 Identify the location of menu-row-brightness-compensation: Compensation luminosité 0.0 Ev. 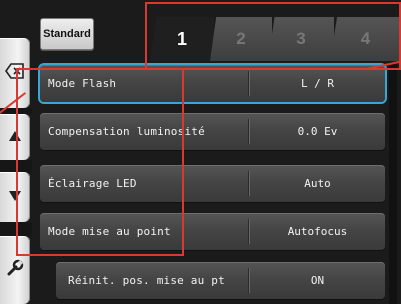
(212, 131).